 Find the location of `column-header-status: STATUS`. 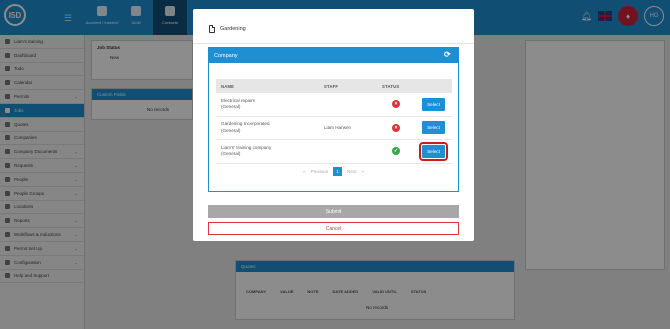

column-header-status: STATUS is located at coordinates (391, 86).